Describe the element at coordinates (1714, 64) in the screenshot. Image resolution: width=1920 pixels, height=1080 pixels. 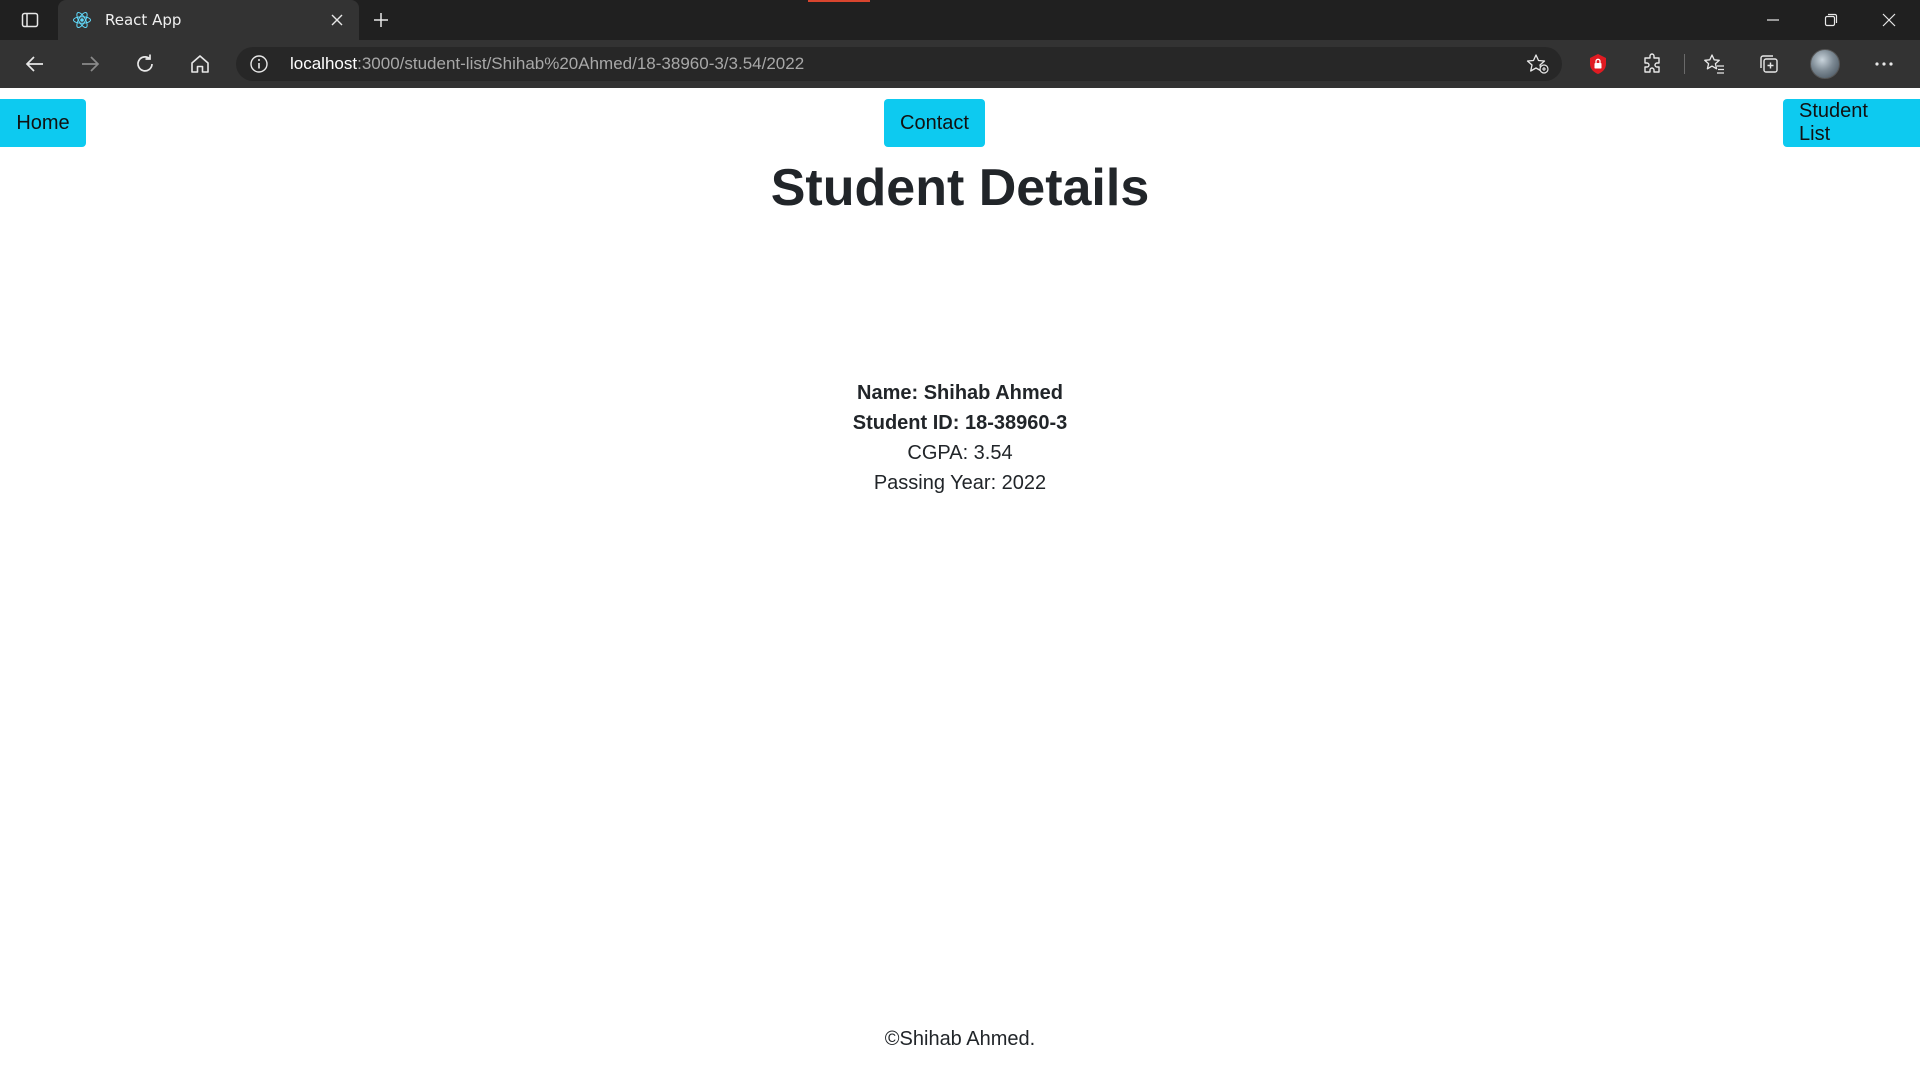
I see `favorites-icon` at that location.